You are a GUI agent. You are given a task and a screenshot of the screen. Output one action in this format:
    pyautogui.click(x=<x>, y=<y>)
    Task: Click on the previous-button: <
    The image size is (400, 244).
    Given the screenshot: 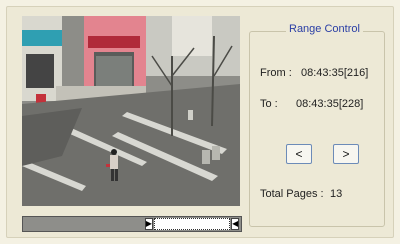 What is the action you would take?
    pyautogui.click(x=299, y=154)
    